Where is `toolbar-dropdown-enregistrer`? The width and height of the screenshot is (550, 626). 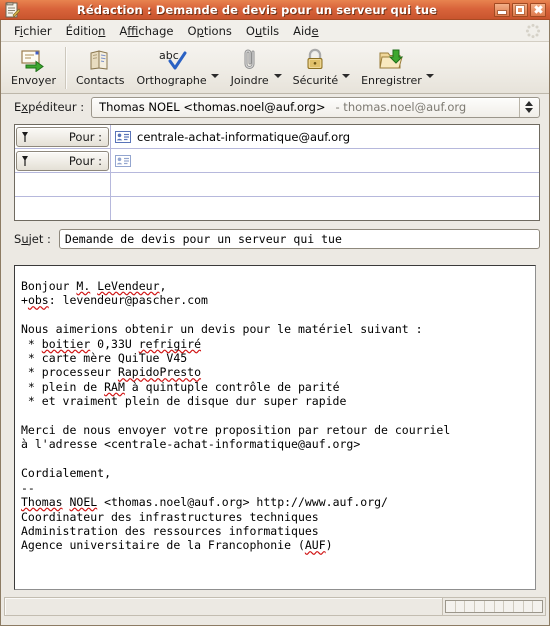
toolbar-dropdown-enregistrer is located at coordinates (429, 76).